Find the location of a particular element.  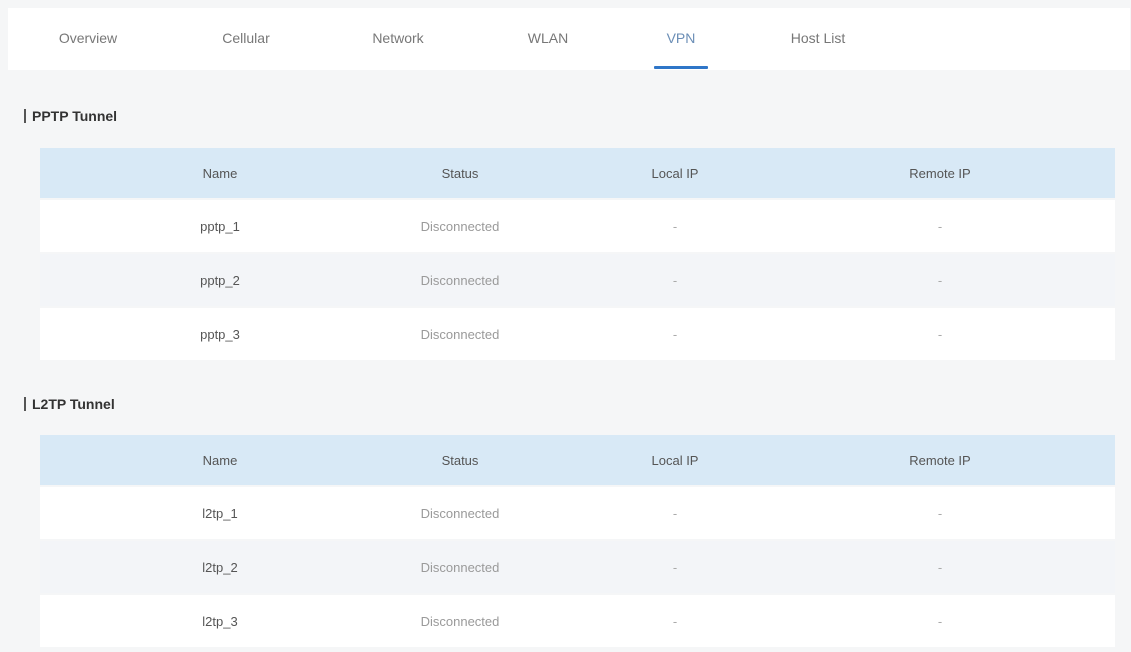

table-row: l2tp_2 Disconnected - - is located at coordinates (577, 567).